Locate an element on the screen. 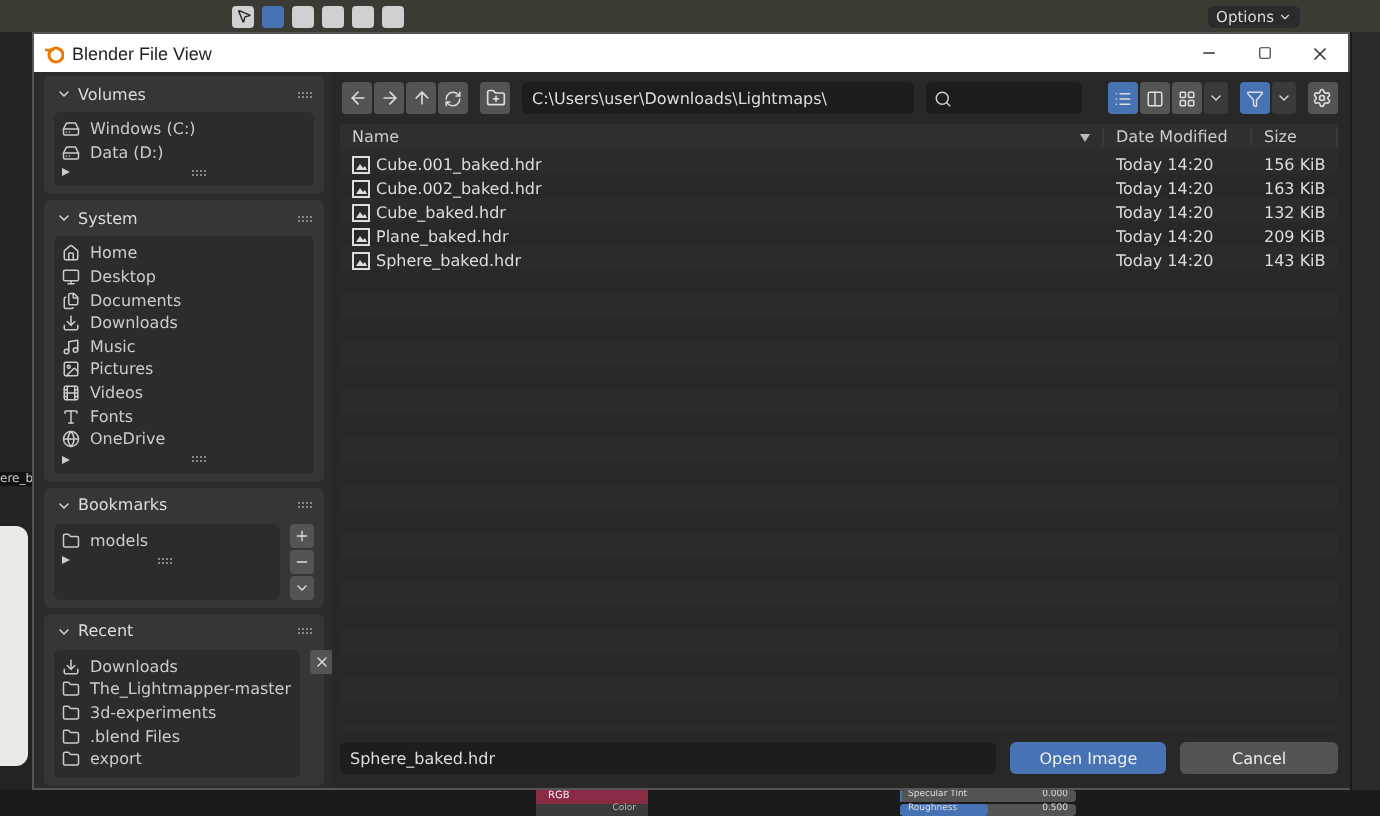 The width and height of the screenshot is (1380, 816). font-icon is located at coordinates (71, 416).